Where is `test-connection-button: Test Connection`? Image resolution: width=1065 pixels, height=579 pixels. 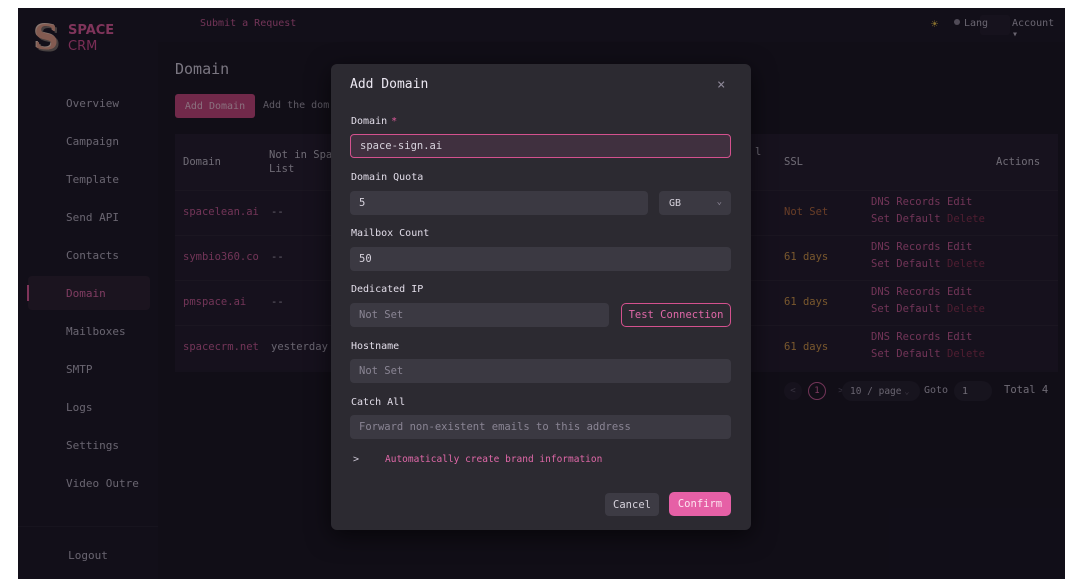 test-connection-button: Test Connection is located at coordinates (676, 315).